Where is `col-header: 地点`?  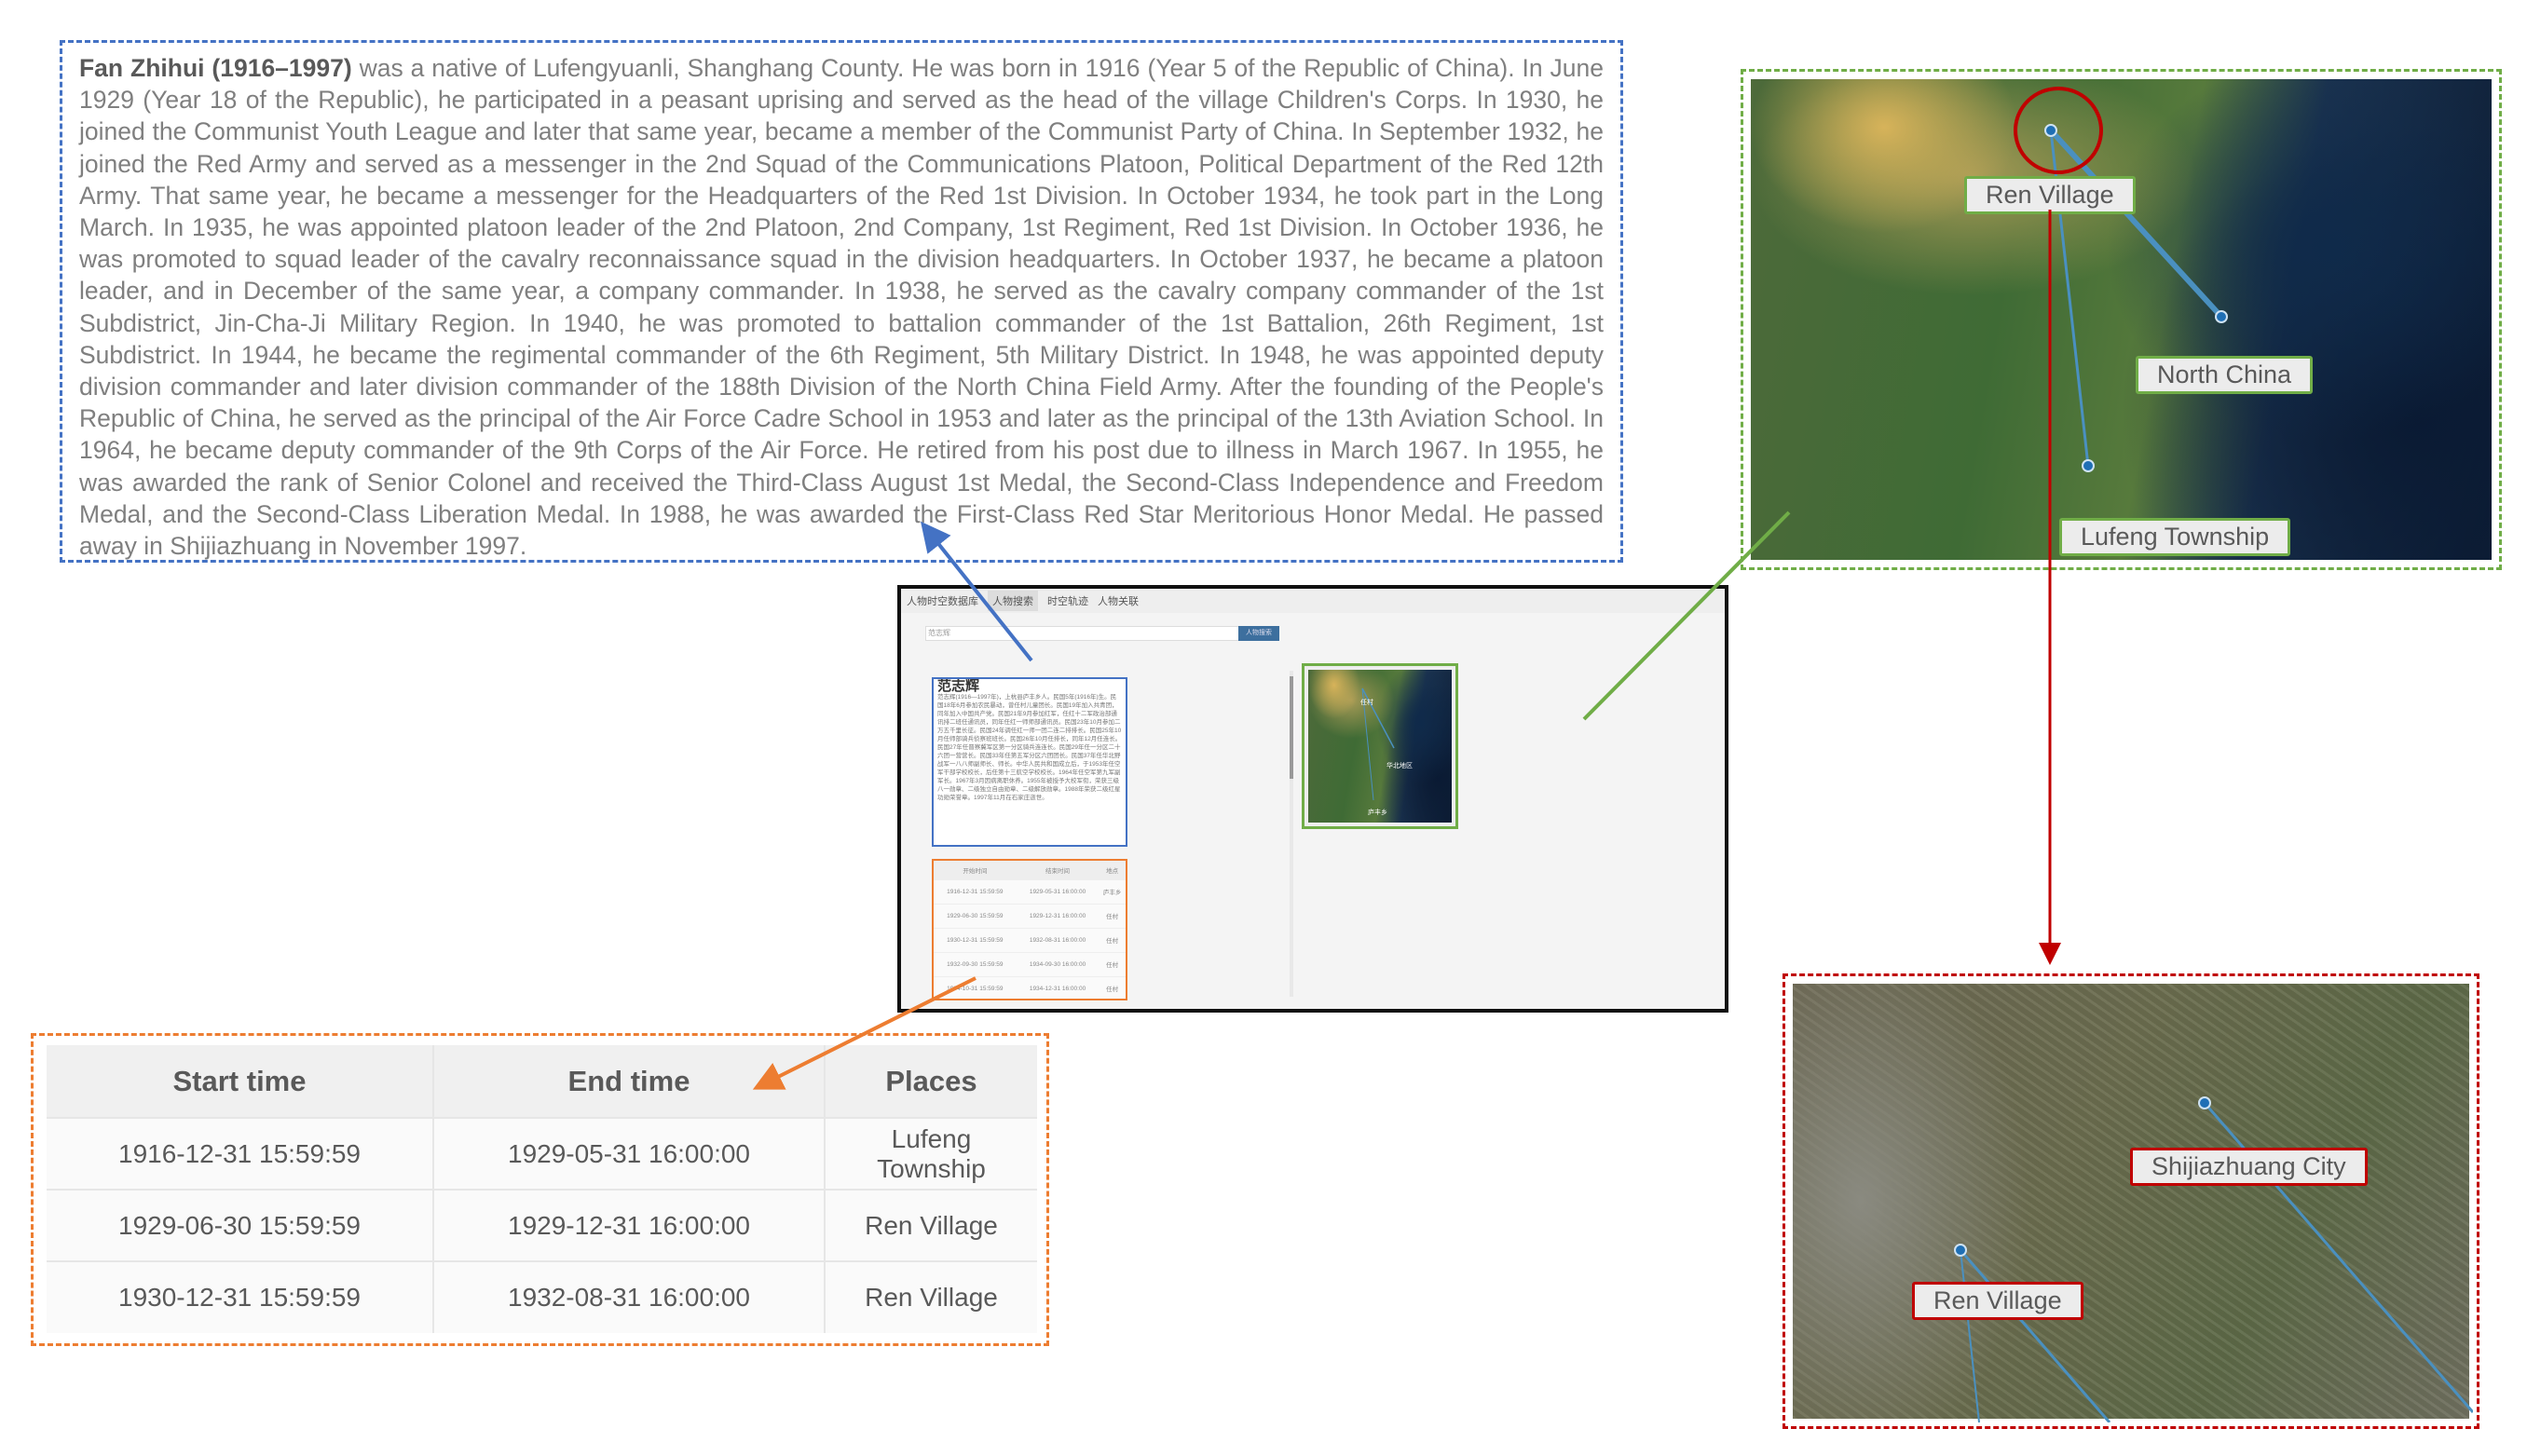
col-header: 地点 is located at coordinates (1112, 870).